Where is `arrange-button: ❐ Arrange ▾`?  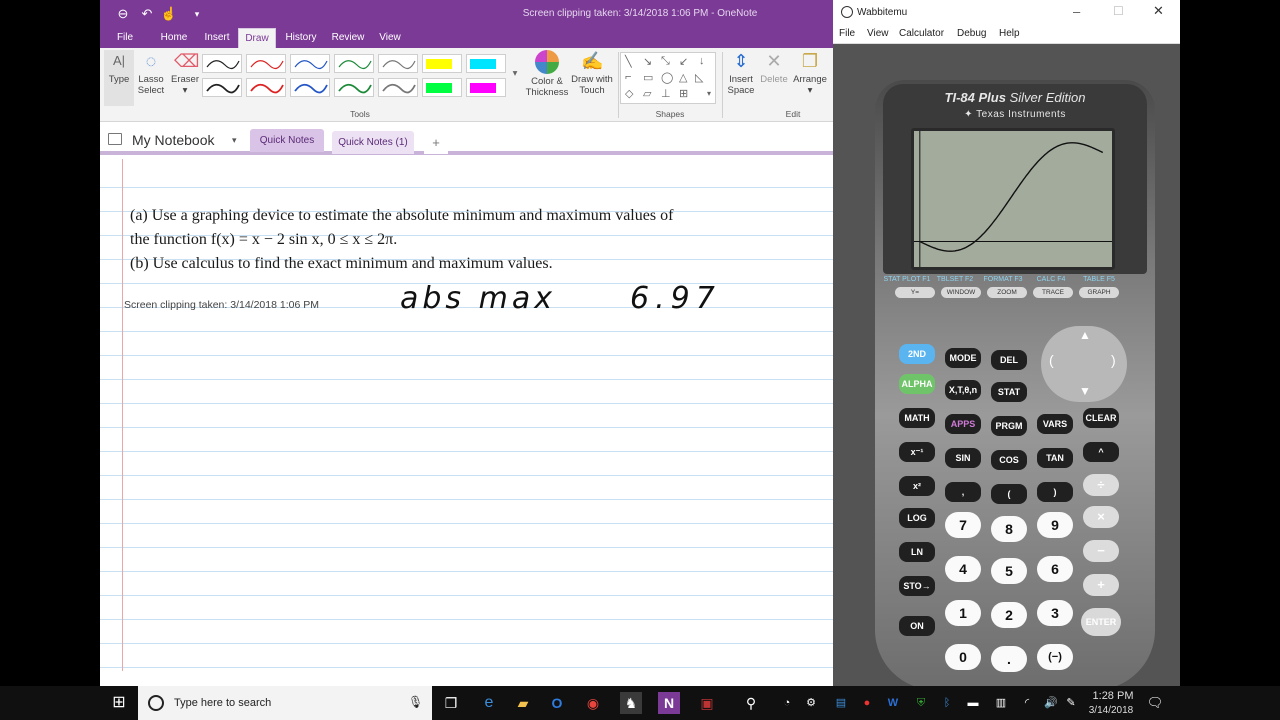
arrange-button: ❐ Arrange ▾ is located at coordinates (810, 73).